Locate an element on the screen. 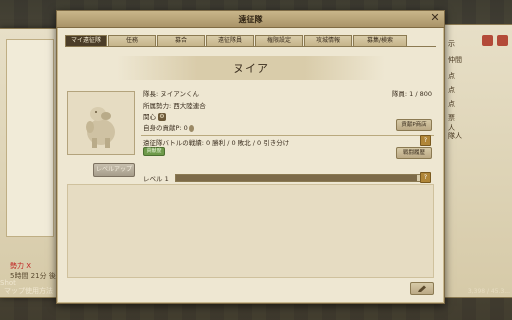 This screenshot has width=512, height=320. faction-text: 所属勢力: 西大陸連合 is located at coordinates (174, 106).